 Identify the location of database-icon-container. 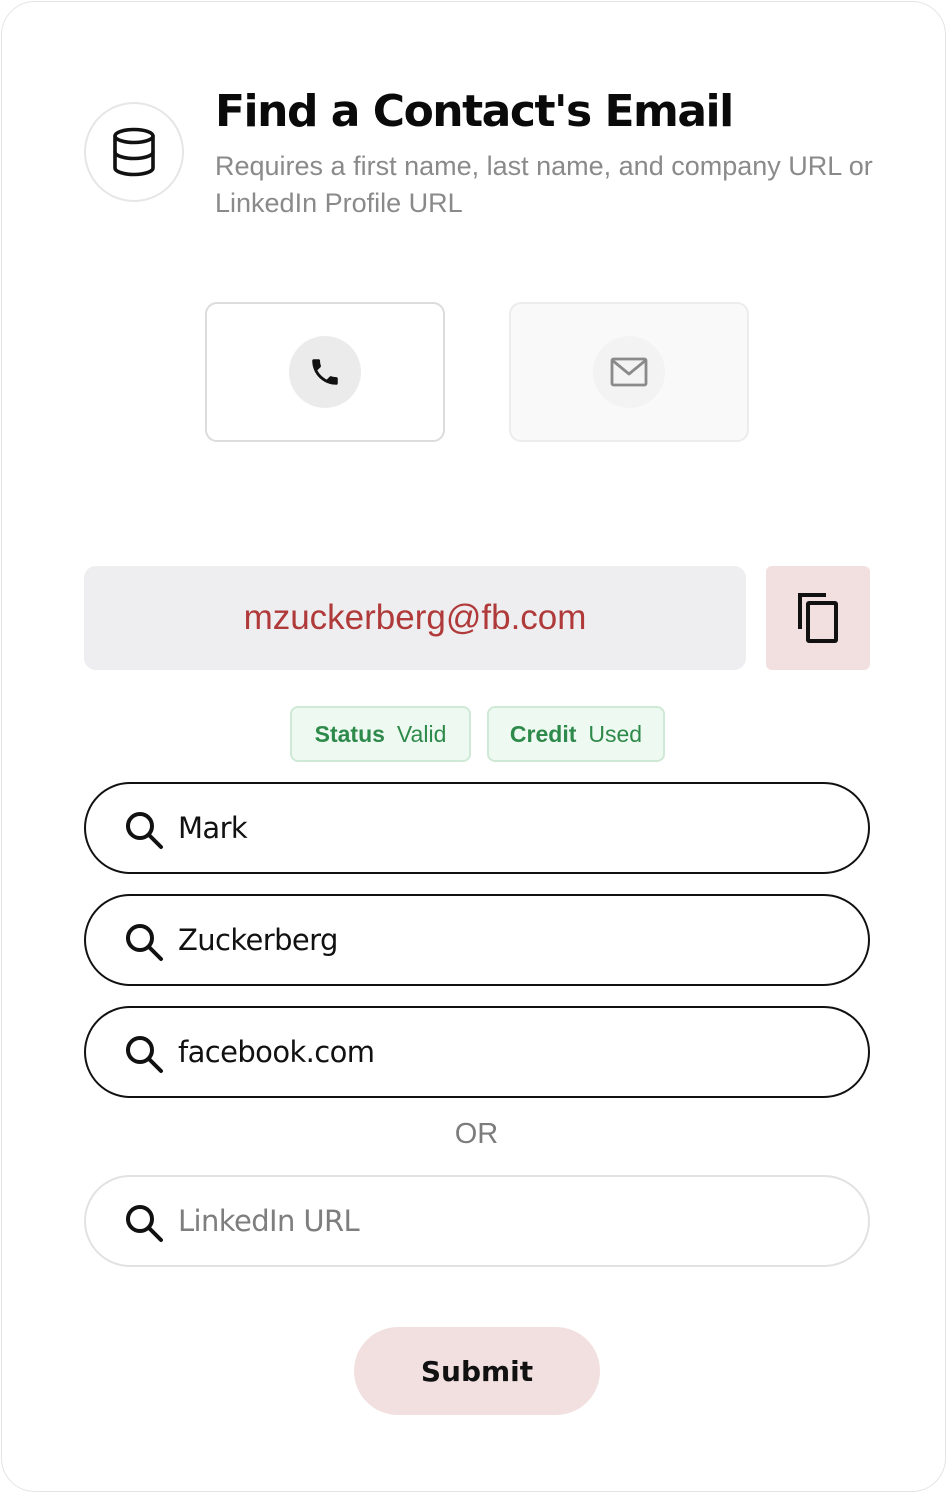
(134, 152).